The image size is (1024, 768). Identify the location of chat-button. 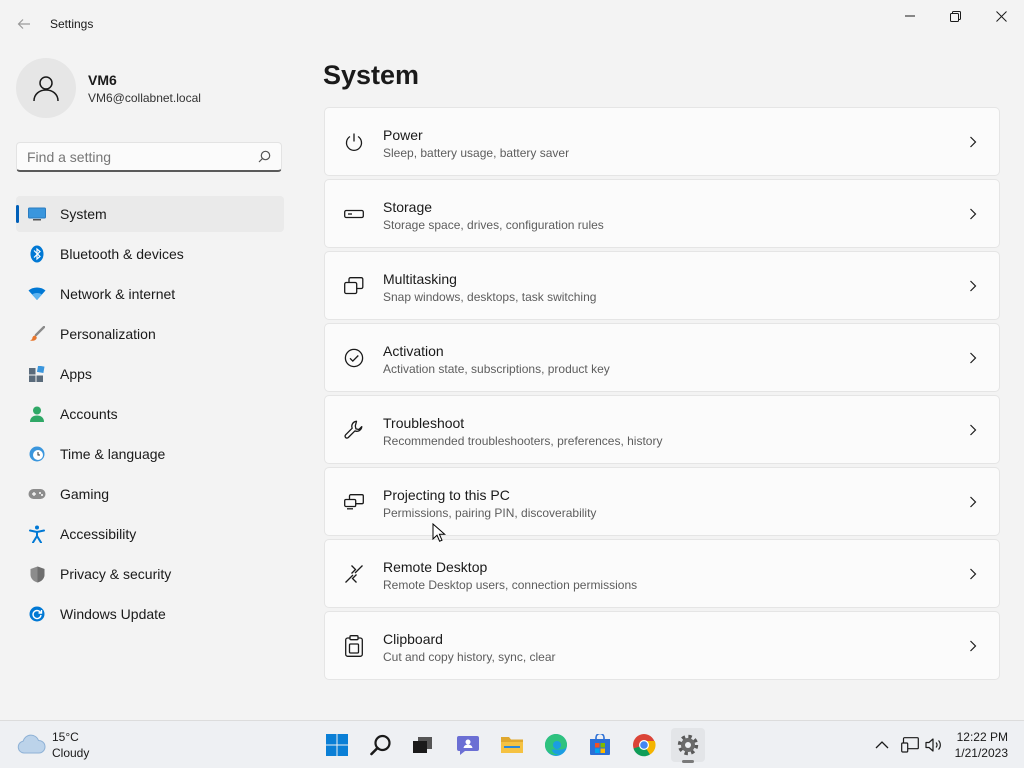
(468, 745).